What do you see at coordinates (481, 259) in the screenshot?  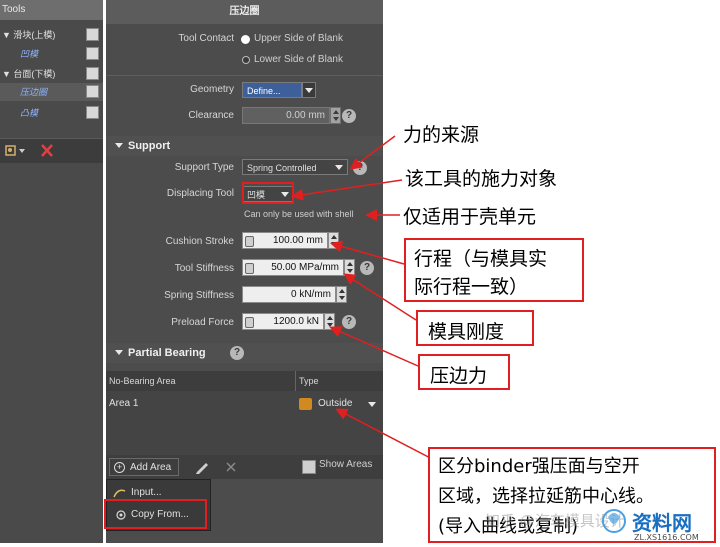 I see `annotation-stroke-line1: 行程（与模具实` at bounding box center [481, 259].